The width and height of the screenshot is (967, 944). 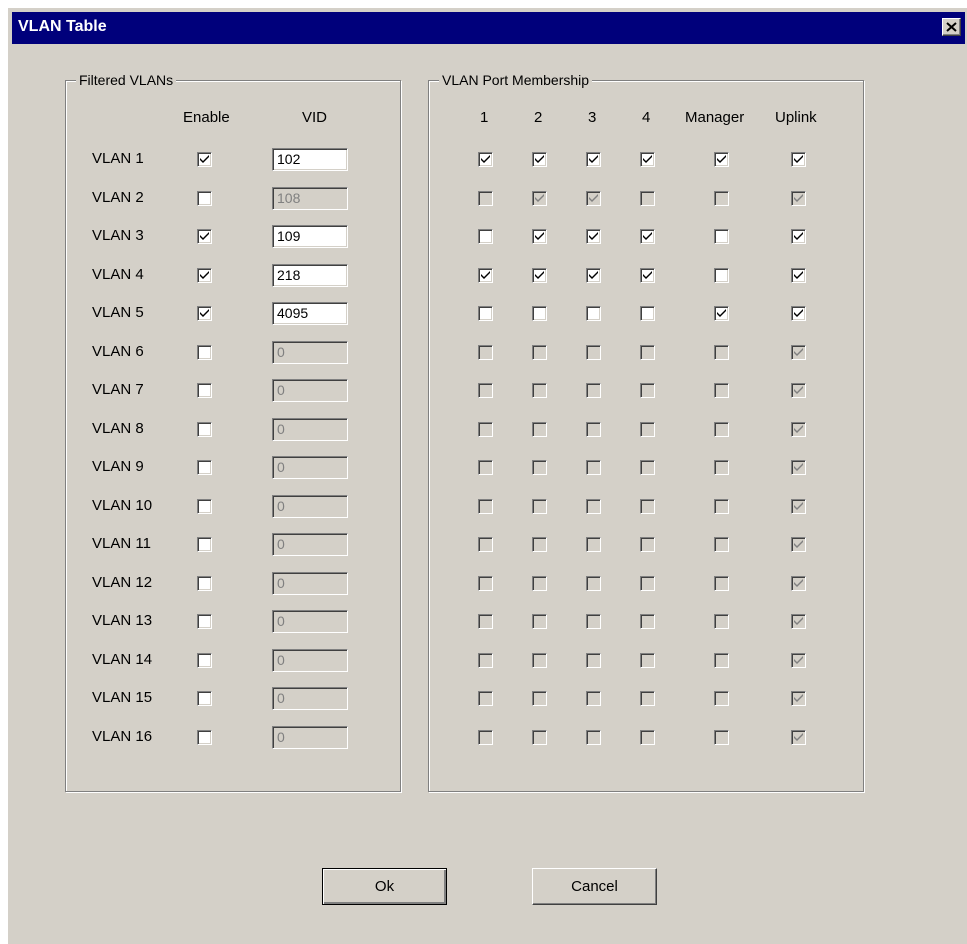 I want to click on vid-input: 109, so click(x=310, y=236).